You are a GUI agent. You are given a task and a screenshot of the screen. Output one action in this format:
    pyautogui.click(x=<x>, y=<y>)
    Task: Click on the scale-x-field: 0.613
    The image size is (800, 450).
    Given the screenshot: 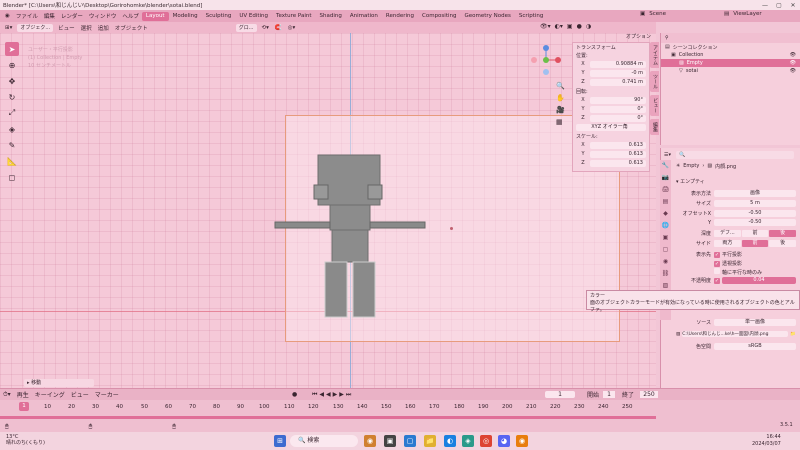 What is the action you would take?
    pyautogui.click(x=618, y=145)
    